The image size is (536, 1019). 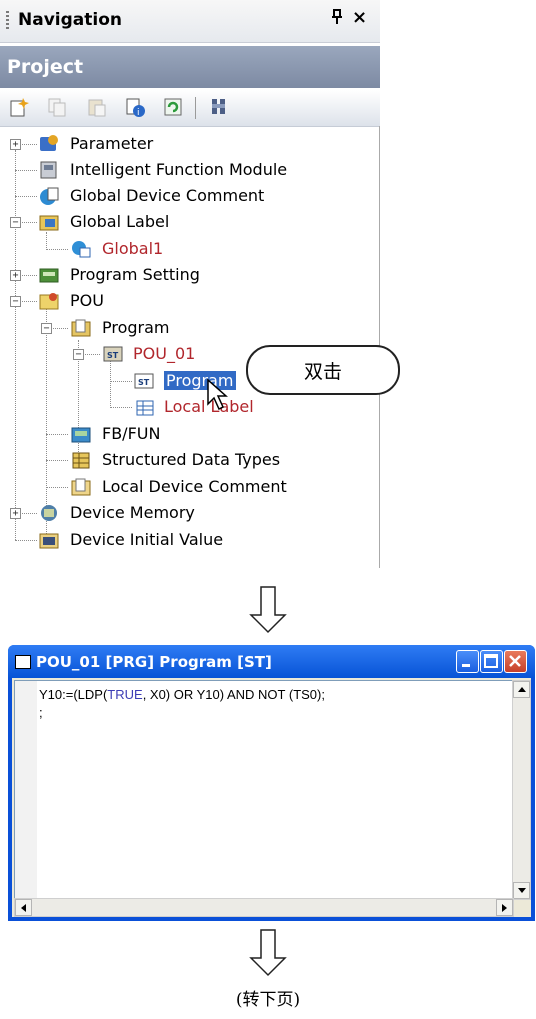 What do you see at coordinates (73, 694) in the screenshot?
I see `code-text: Y10:=(LDP(` at bounding box center [73, 694].